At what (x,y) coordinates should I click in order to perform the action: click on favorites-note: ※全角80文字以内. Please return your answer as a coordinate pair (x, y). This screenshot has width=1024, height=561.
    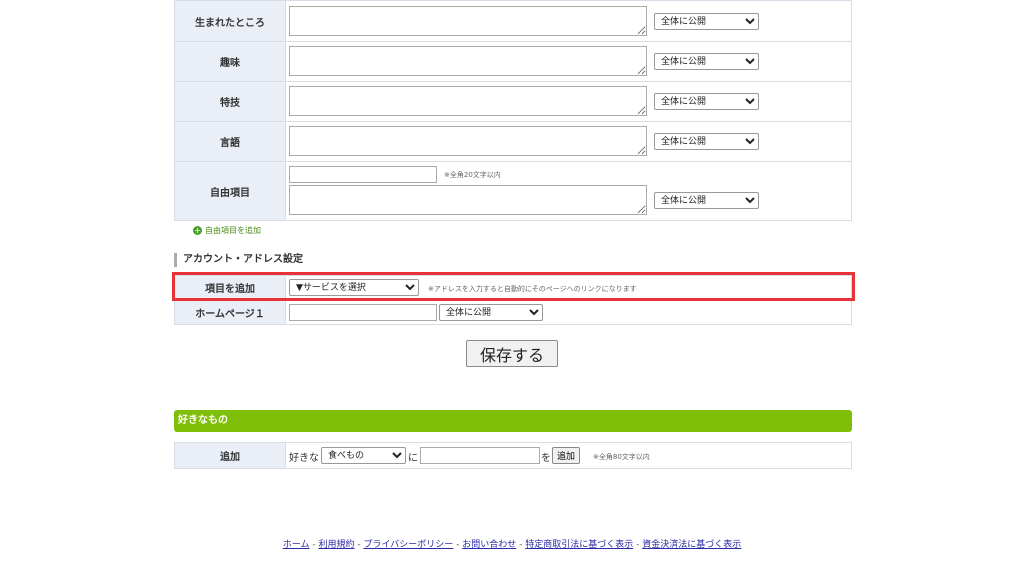
    Looking at the image, I should click on (621, 457).